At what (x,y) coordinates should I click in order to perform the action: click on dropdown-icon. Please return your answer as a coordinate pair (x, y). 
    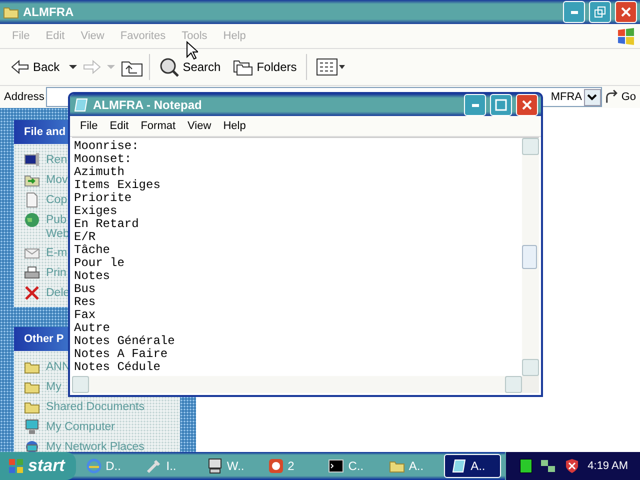
    Looking at the image, I should click on (592, 97).